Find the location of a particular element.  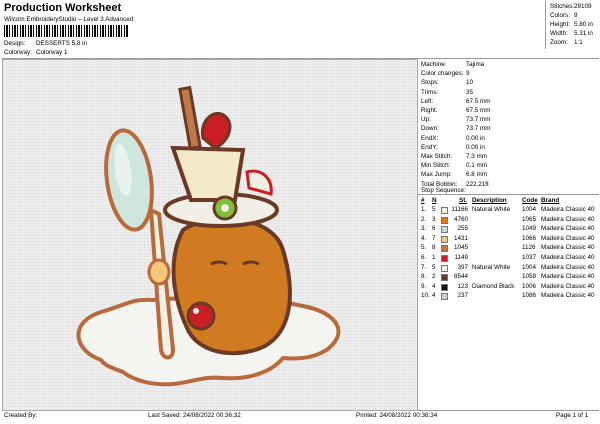

stop-num: 1. is located at coordinates (424, 209).